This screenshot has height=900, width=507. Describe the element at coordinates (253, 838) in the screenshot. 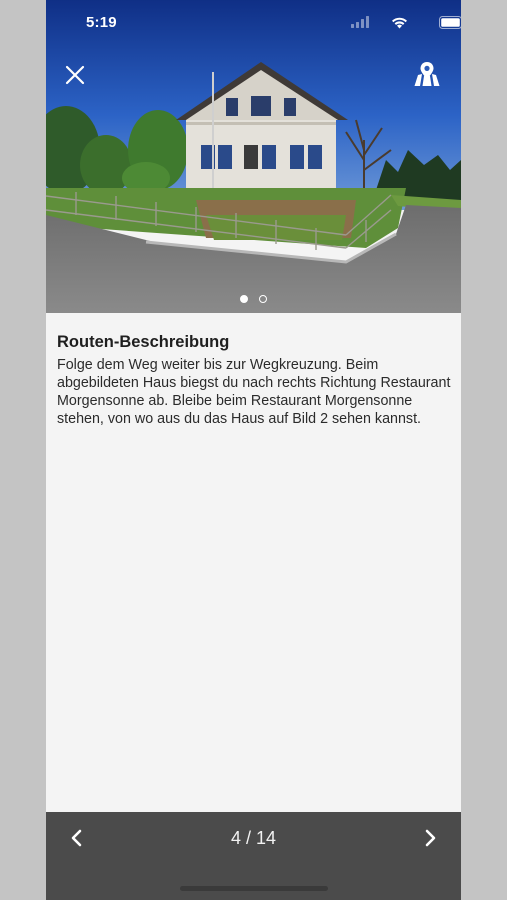

I see `page-indicator: 4 / 14` at that location.